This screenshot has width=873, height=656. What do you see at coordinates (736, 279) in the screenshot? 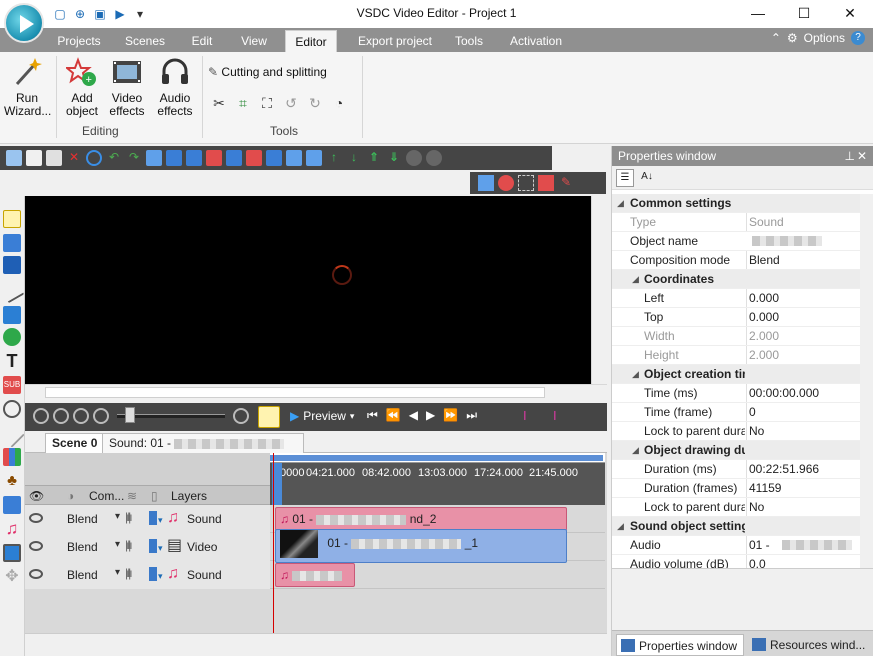
I see `property-category: ◢ Coordinates` at bounding box center [736, 279].